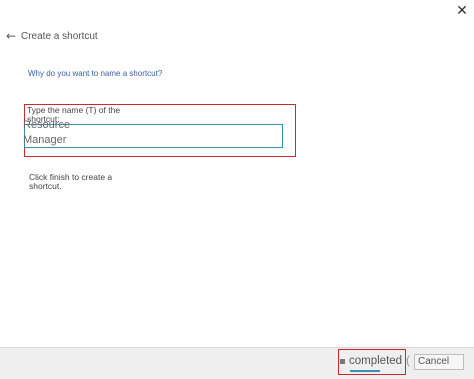  I want to click on question-heading: Why do you want to name a shortcut?, so click(95, 73).